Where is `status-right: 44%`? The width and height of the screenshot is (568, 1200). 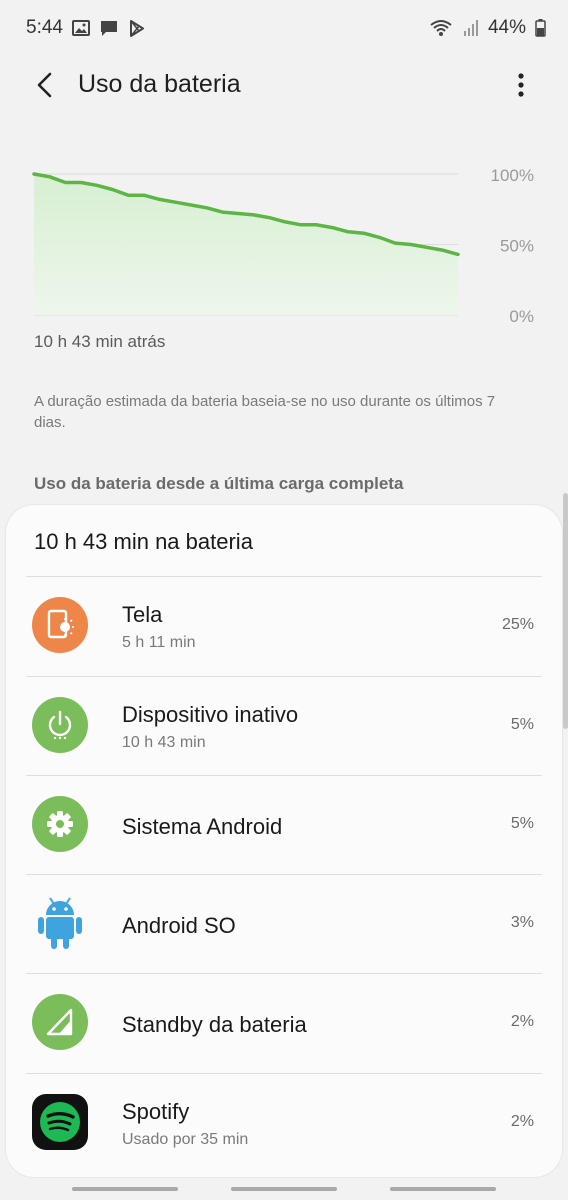
status-right: 44% is located at coordinates (487, 28).